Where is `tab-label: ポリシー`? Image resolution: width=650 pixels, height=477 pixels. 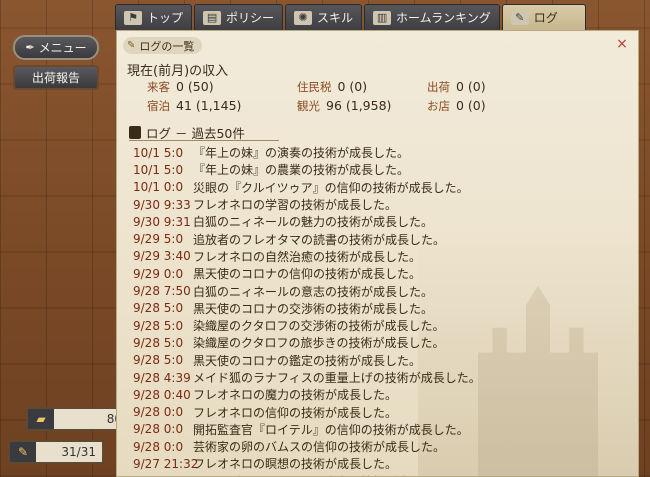
tab-label: ポリシー is located at coordinates (250, 18).